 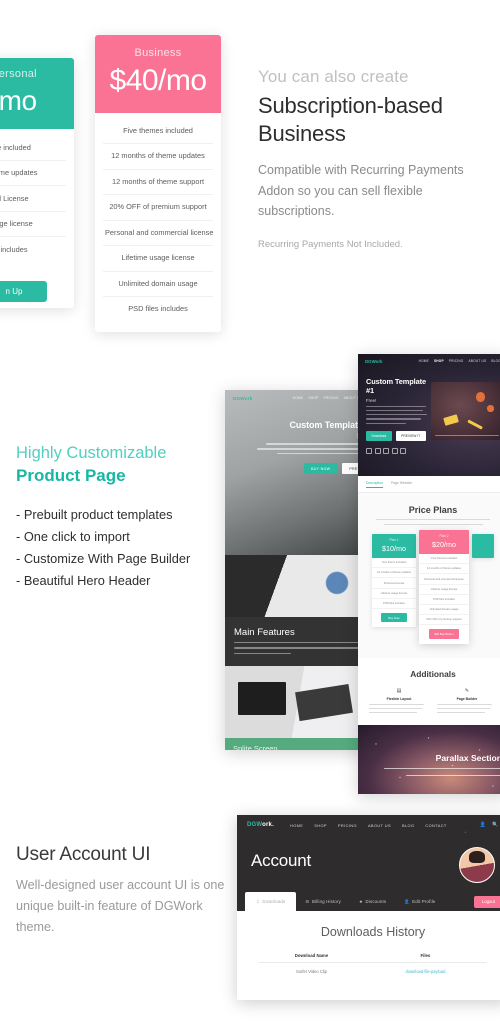 I want to click on hero-video-player, so click(x=465, y=411).